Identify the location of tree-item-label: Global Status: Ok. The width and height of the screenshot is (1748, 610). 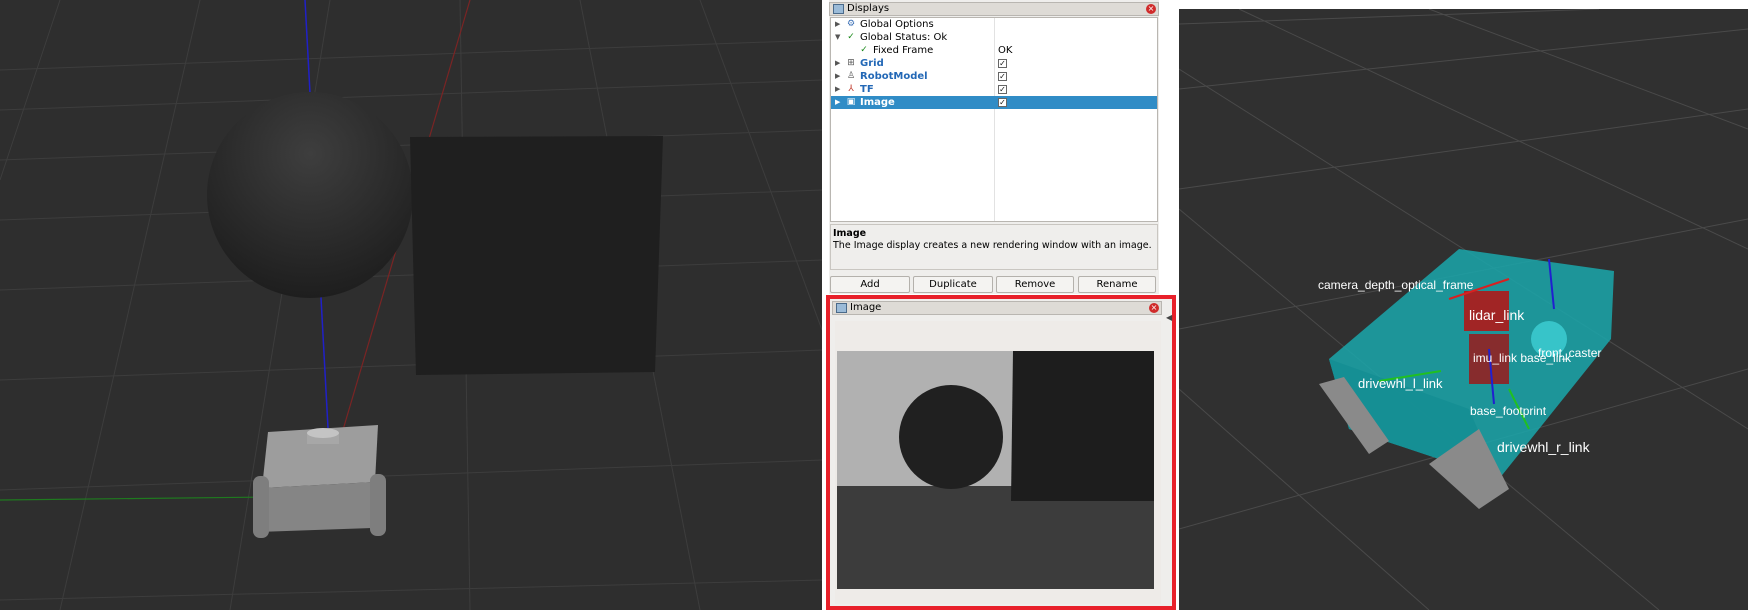
(904, 37).